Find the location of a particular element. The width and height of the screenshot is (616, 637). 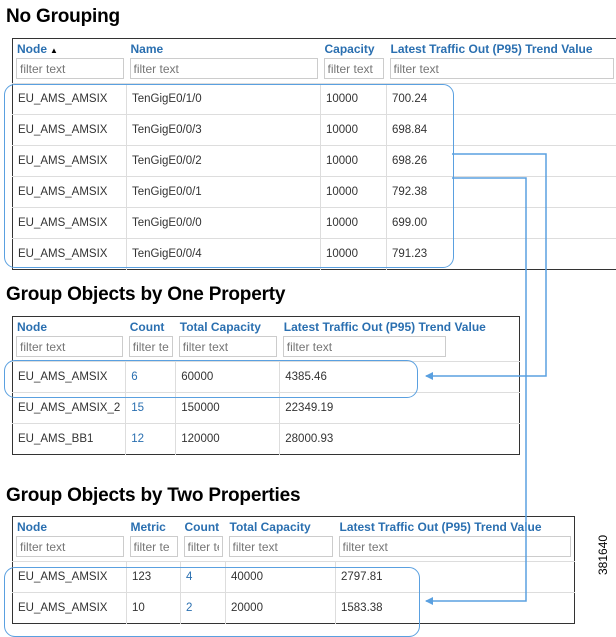

arrow-to-group-two is located at coordinates (476, 389).